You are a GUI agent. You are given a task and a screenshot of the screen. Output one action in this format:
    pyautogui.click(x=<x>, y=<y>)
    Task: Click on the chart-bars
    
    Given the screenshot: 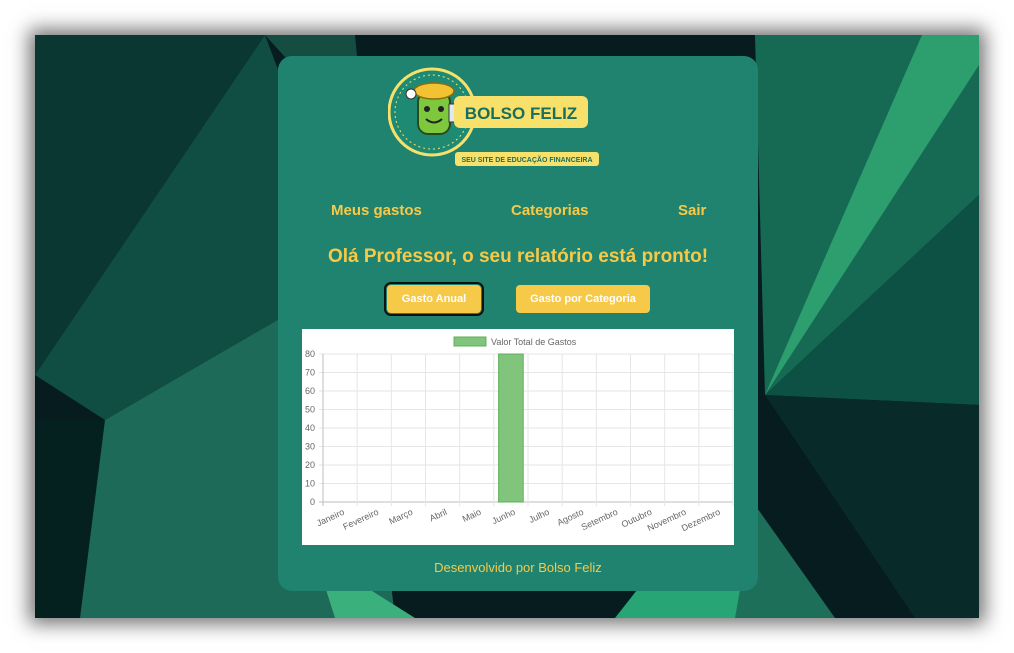 What is the action you would take?
    pyautogui.click(x=511, y=428)
    